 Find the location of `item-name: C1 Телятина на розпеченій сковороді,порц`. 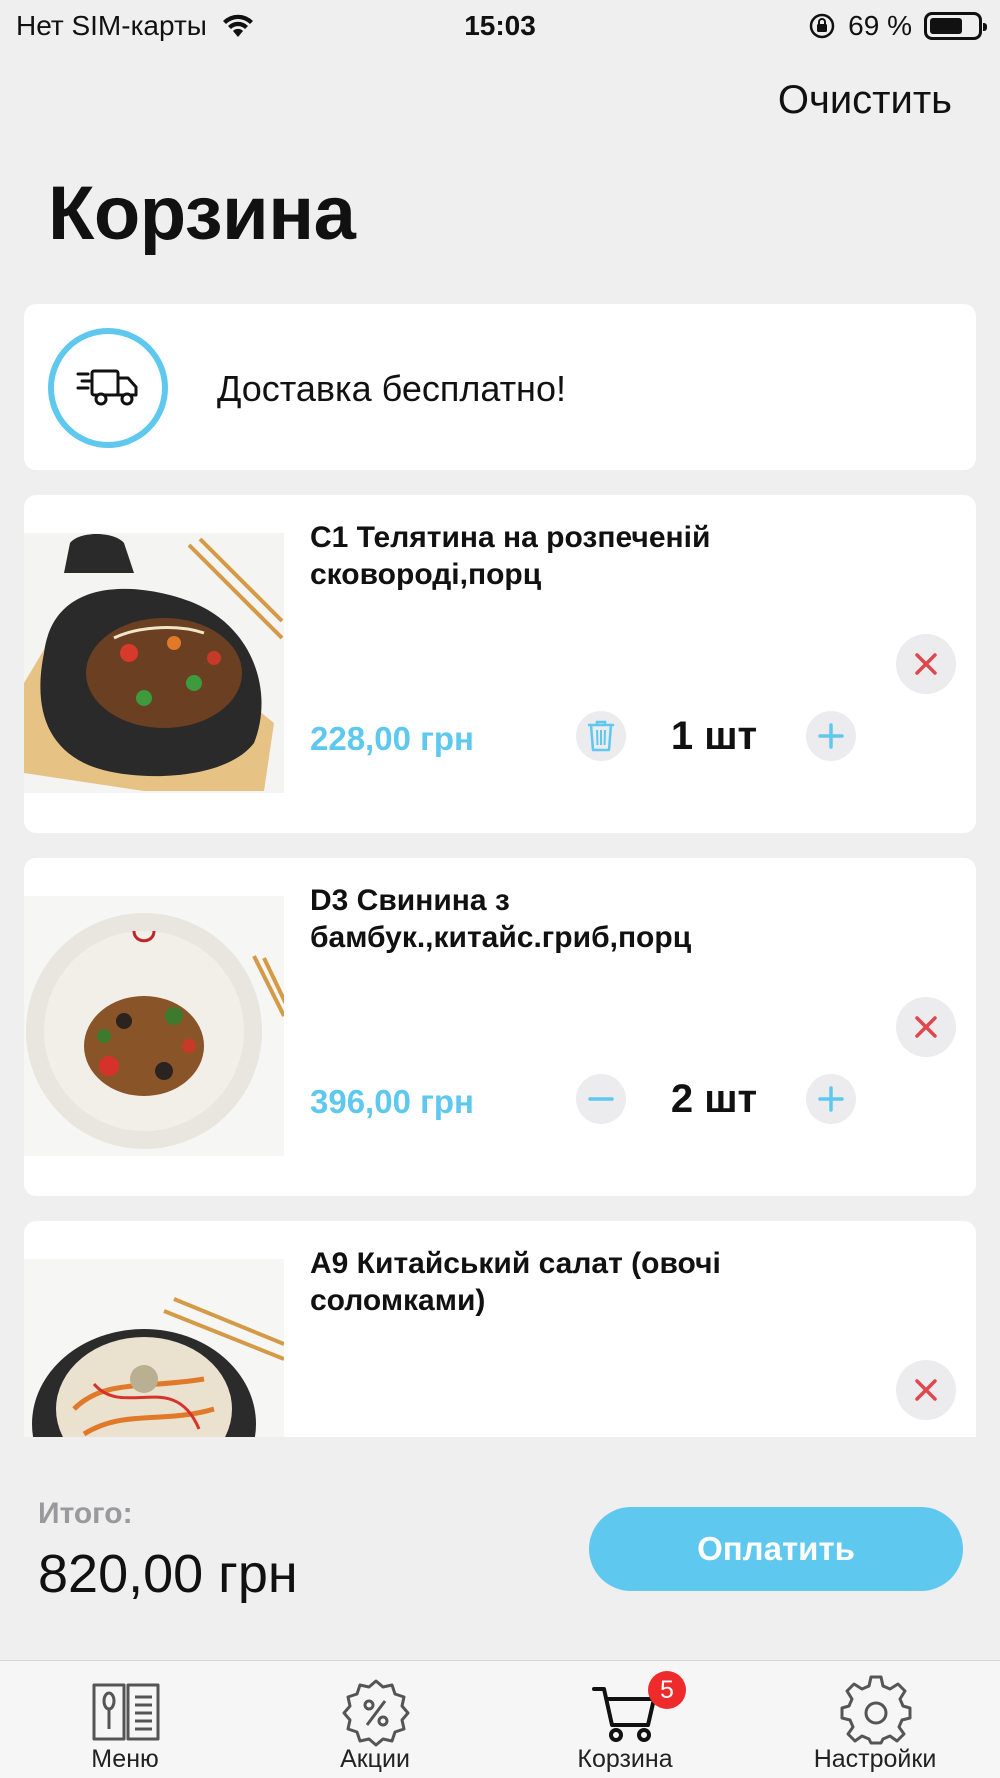

item-name: C1 Телятина на розпеченій сковороді,порц is located at coordinates (510, 556).